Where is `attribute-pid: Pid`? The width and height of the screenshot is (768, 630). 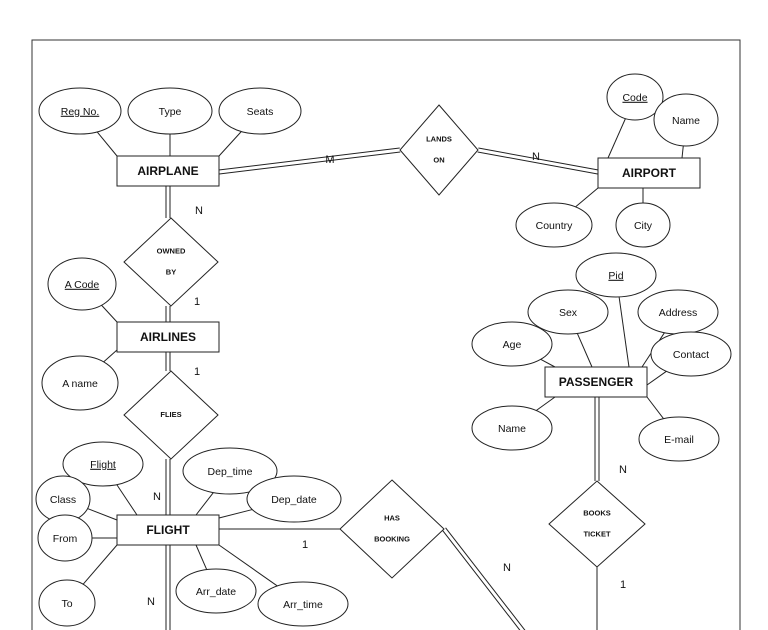 attribute-pid: Pid is located at coordinates (616, 275).